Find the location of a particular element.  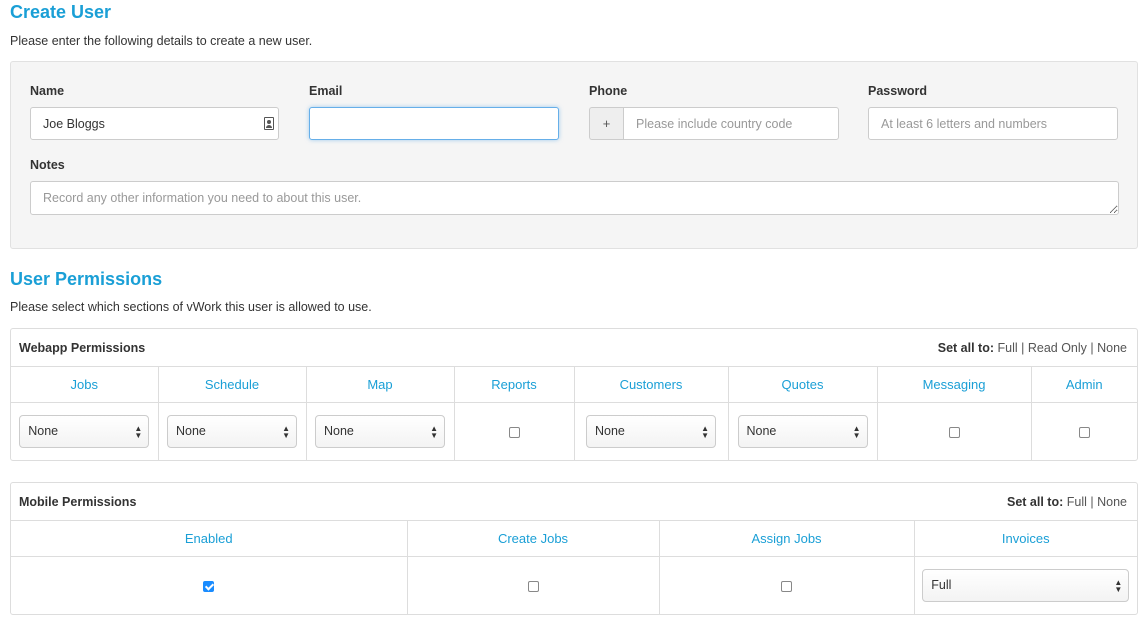

messaging-checkbox is located at coordinates (954, 432).